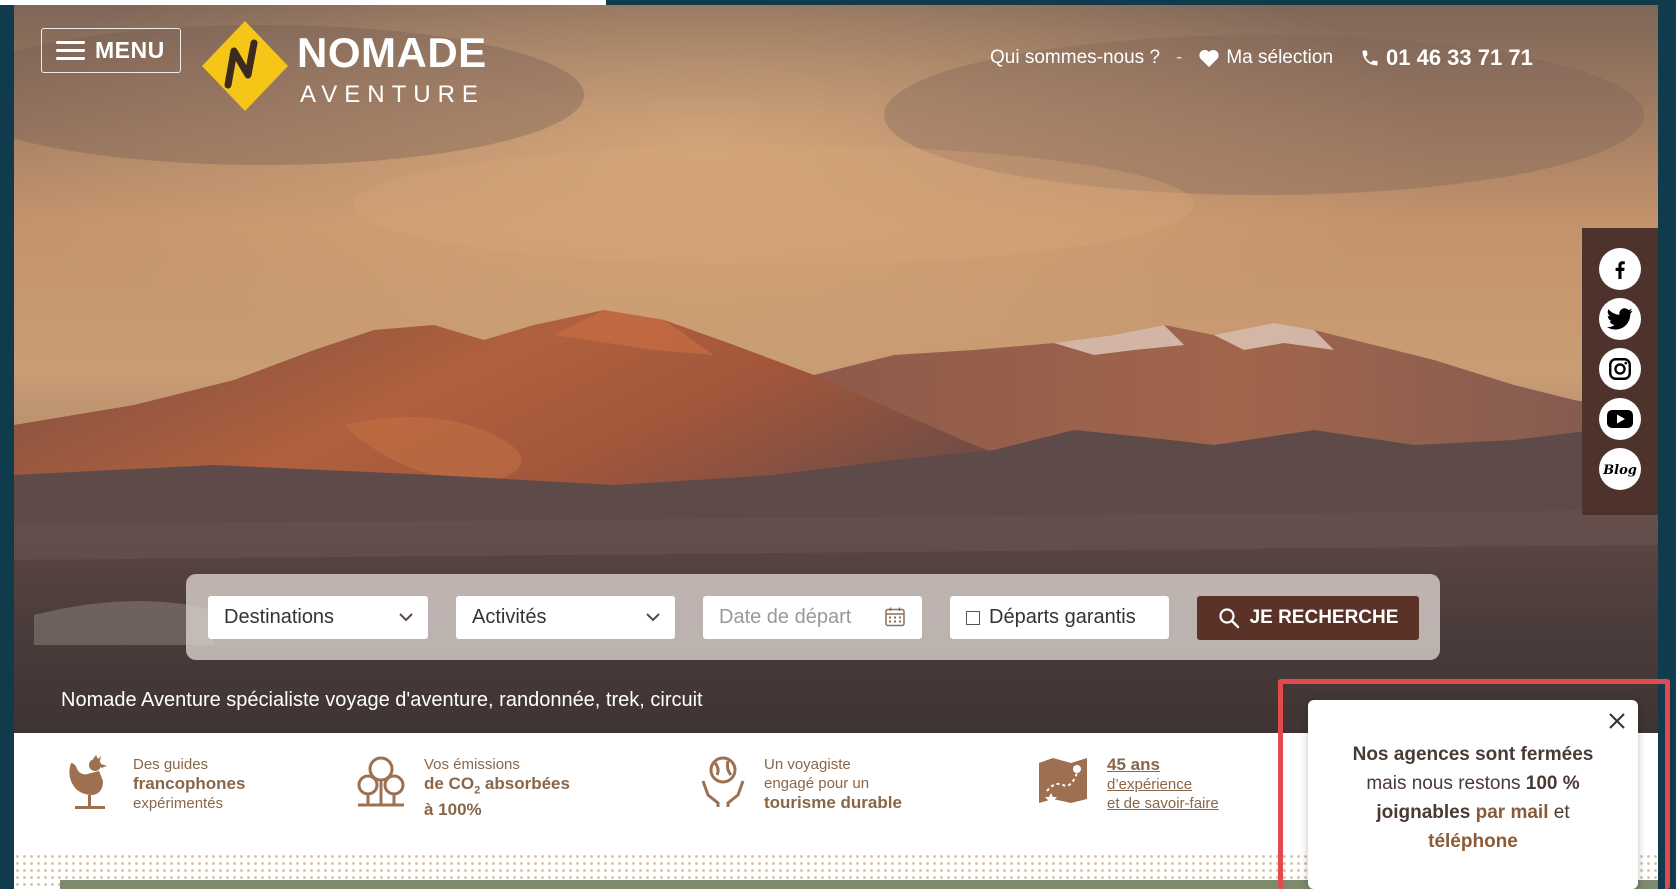 The image size is (1676, 889). What do you see at coordinates (1228, 618) in the screenshot?
I see `search-icon` at bounding box center [1228, 618].